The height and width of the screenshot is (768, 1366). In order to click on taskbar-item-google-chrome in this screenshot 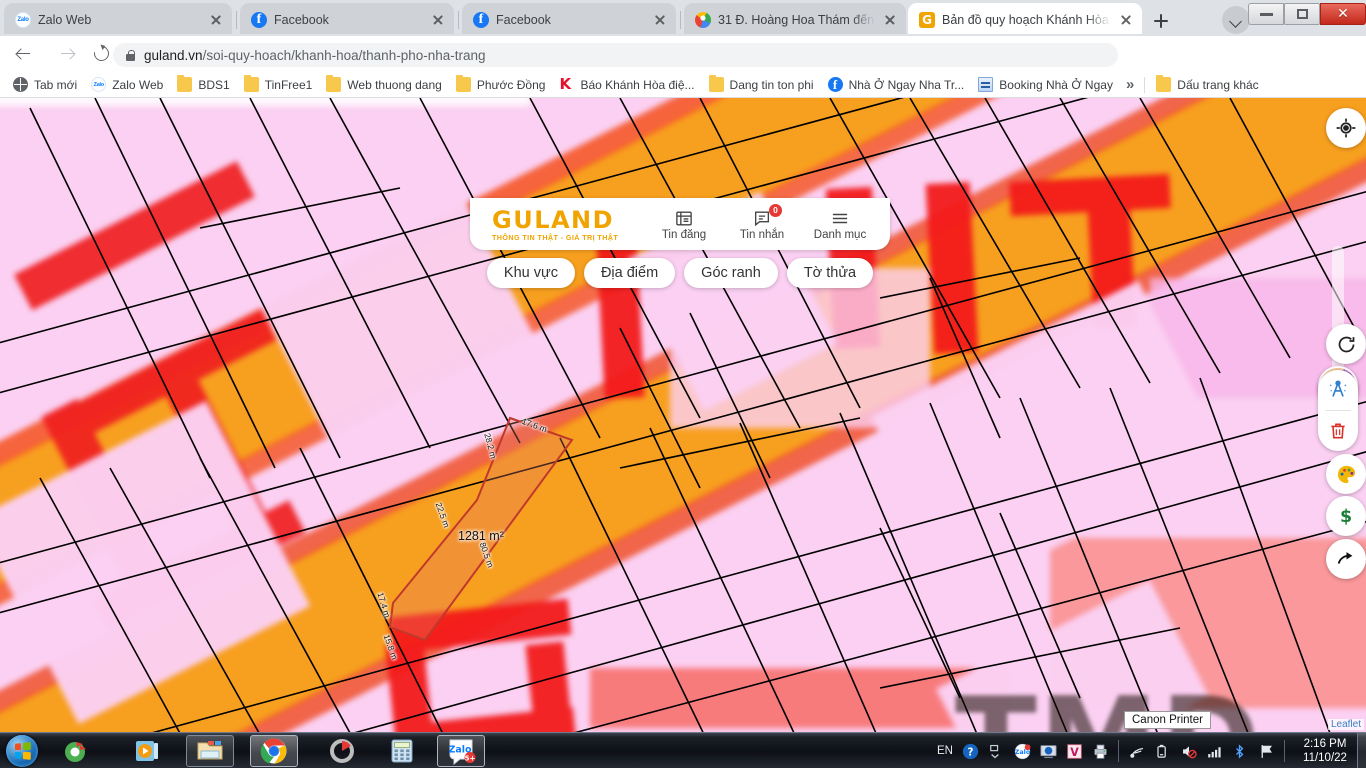, I will do `click(274, 751)`.